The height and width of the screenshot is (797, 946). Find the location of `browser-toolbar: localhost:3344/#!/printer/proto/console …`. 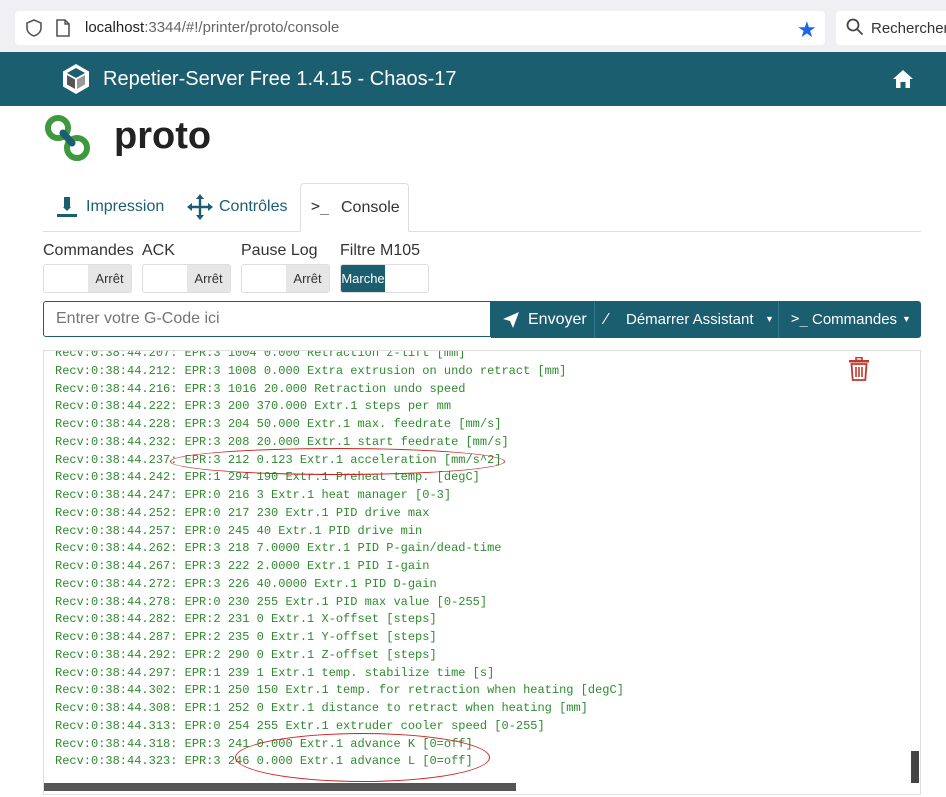

browser-toolbar: localhost:3344/#!/printer/proto/console … is located at coordinates (473, 26).